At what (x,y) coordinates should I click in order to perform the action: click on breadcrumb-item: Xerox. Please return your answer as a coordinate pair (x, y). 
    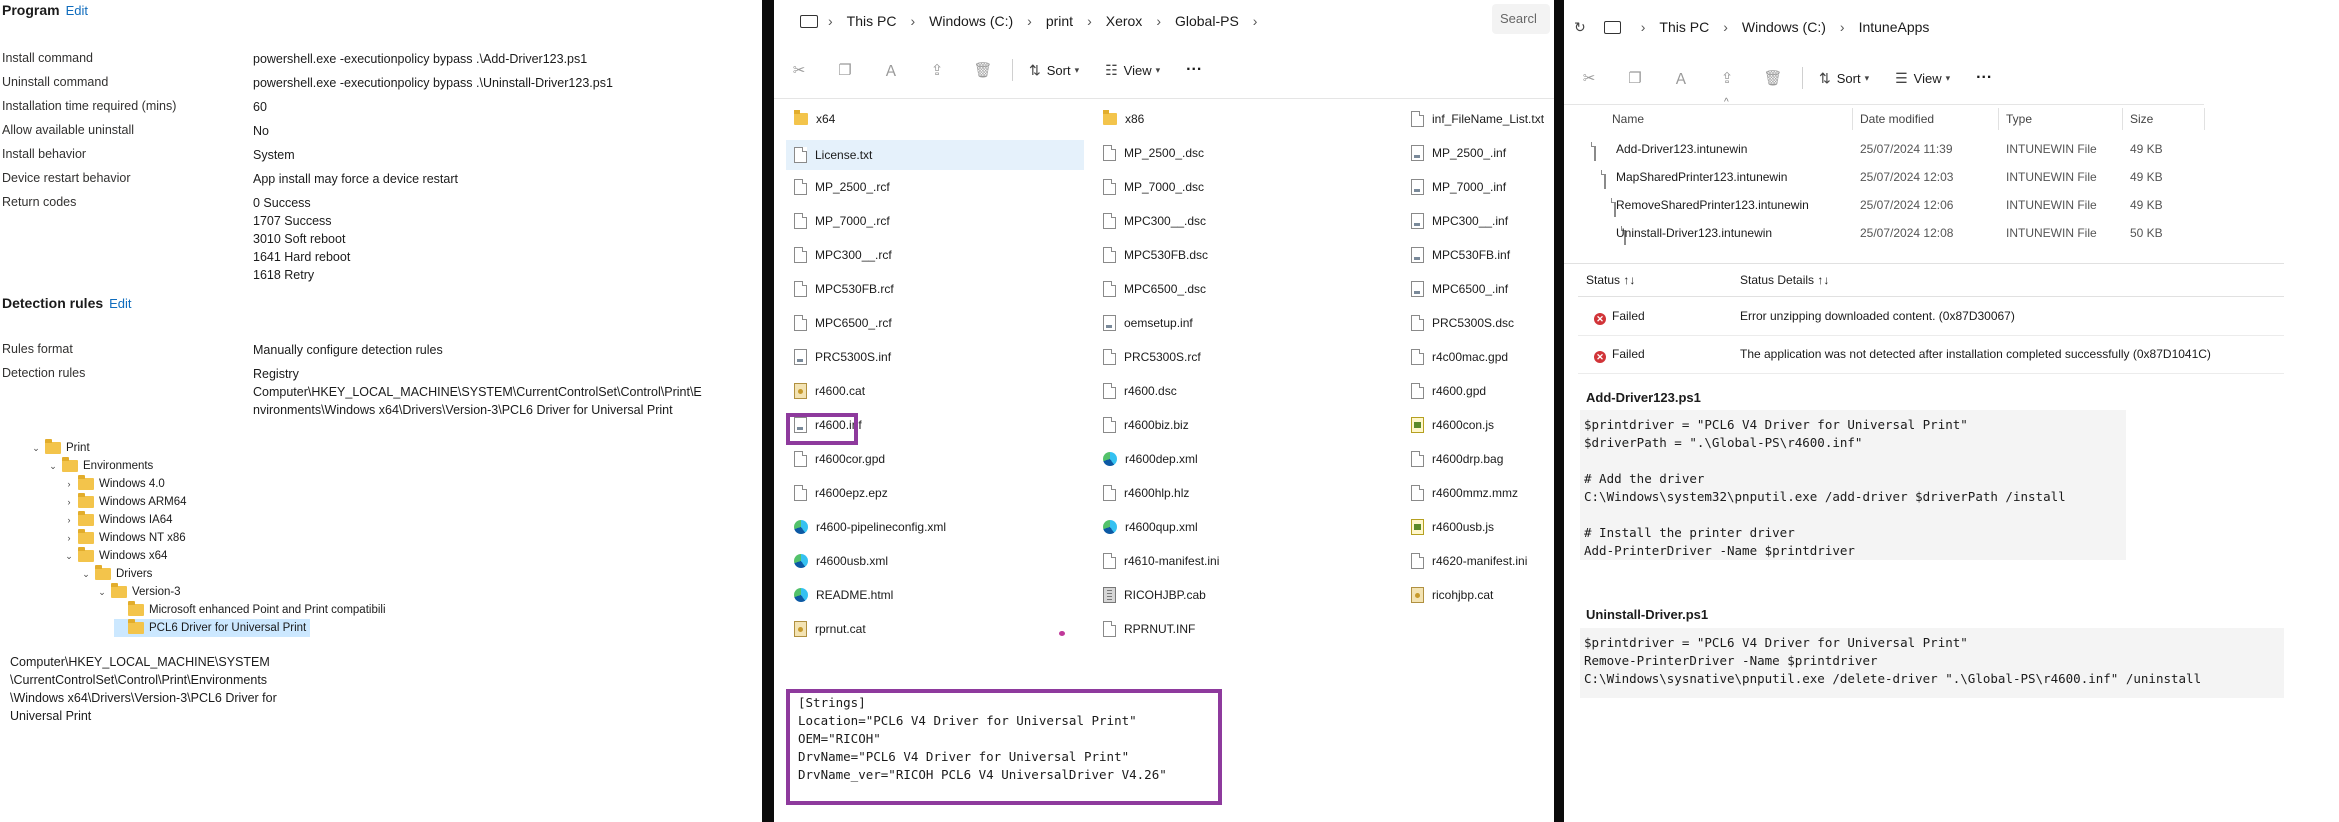
    Looking at the image, I should click on (1124, 21).